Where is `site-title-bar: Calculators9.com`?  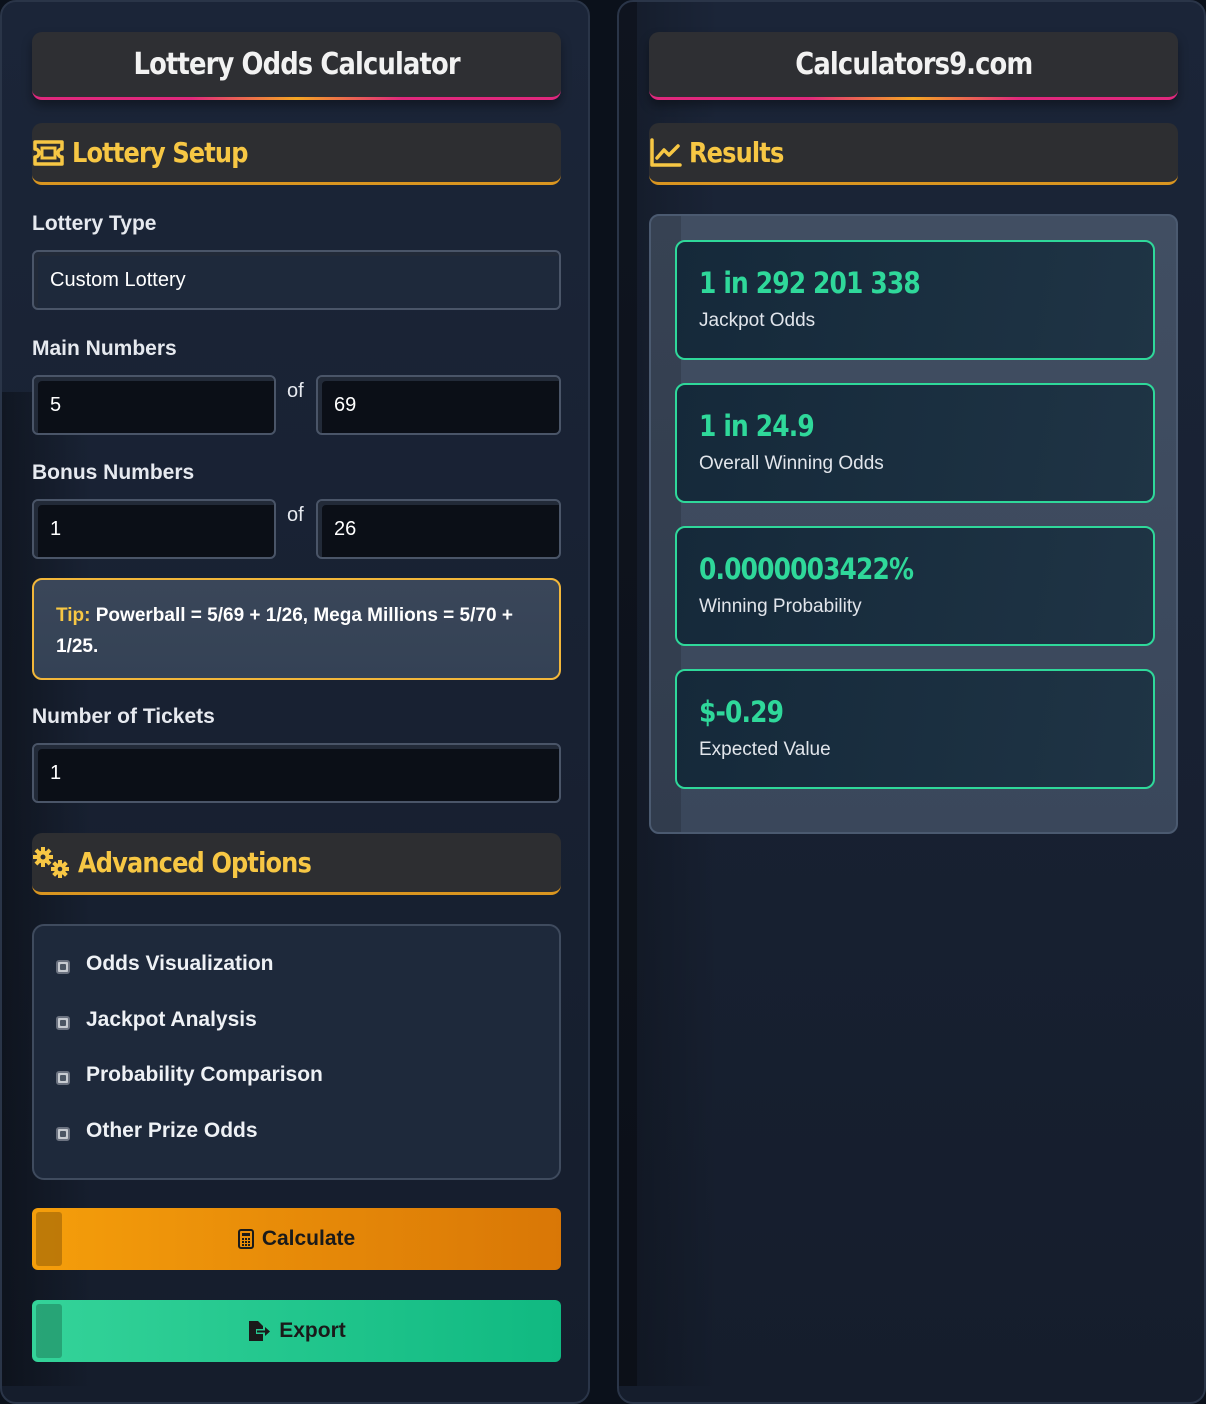 site-title-bar: Calculators9.com is located at coordinates (913, 66).